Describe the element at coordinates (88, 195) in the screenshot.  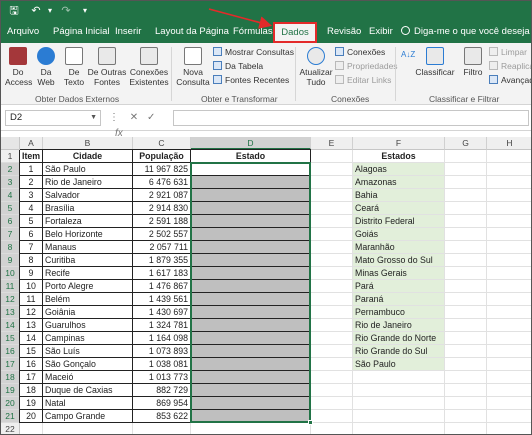
I see `cidade-cell: Salvador` at that location.